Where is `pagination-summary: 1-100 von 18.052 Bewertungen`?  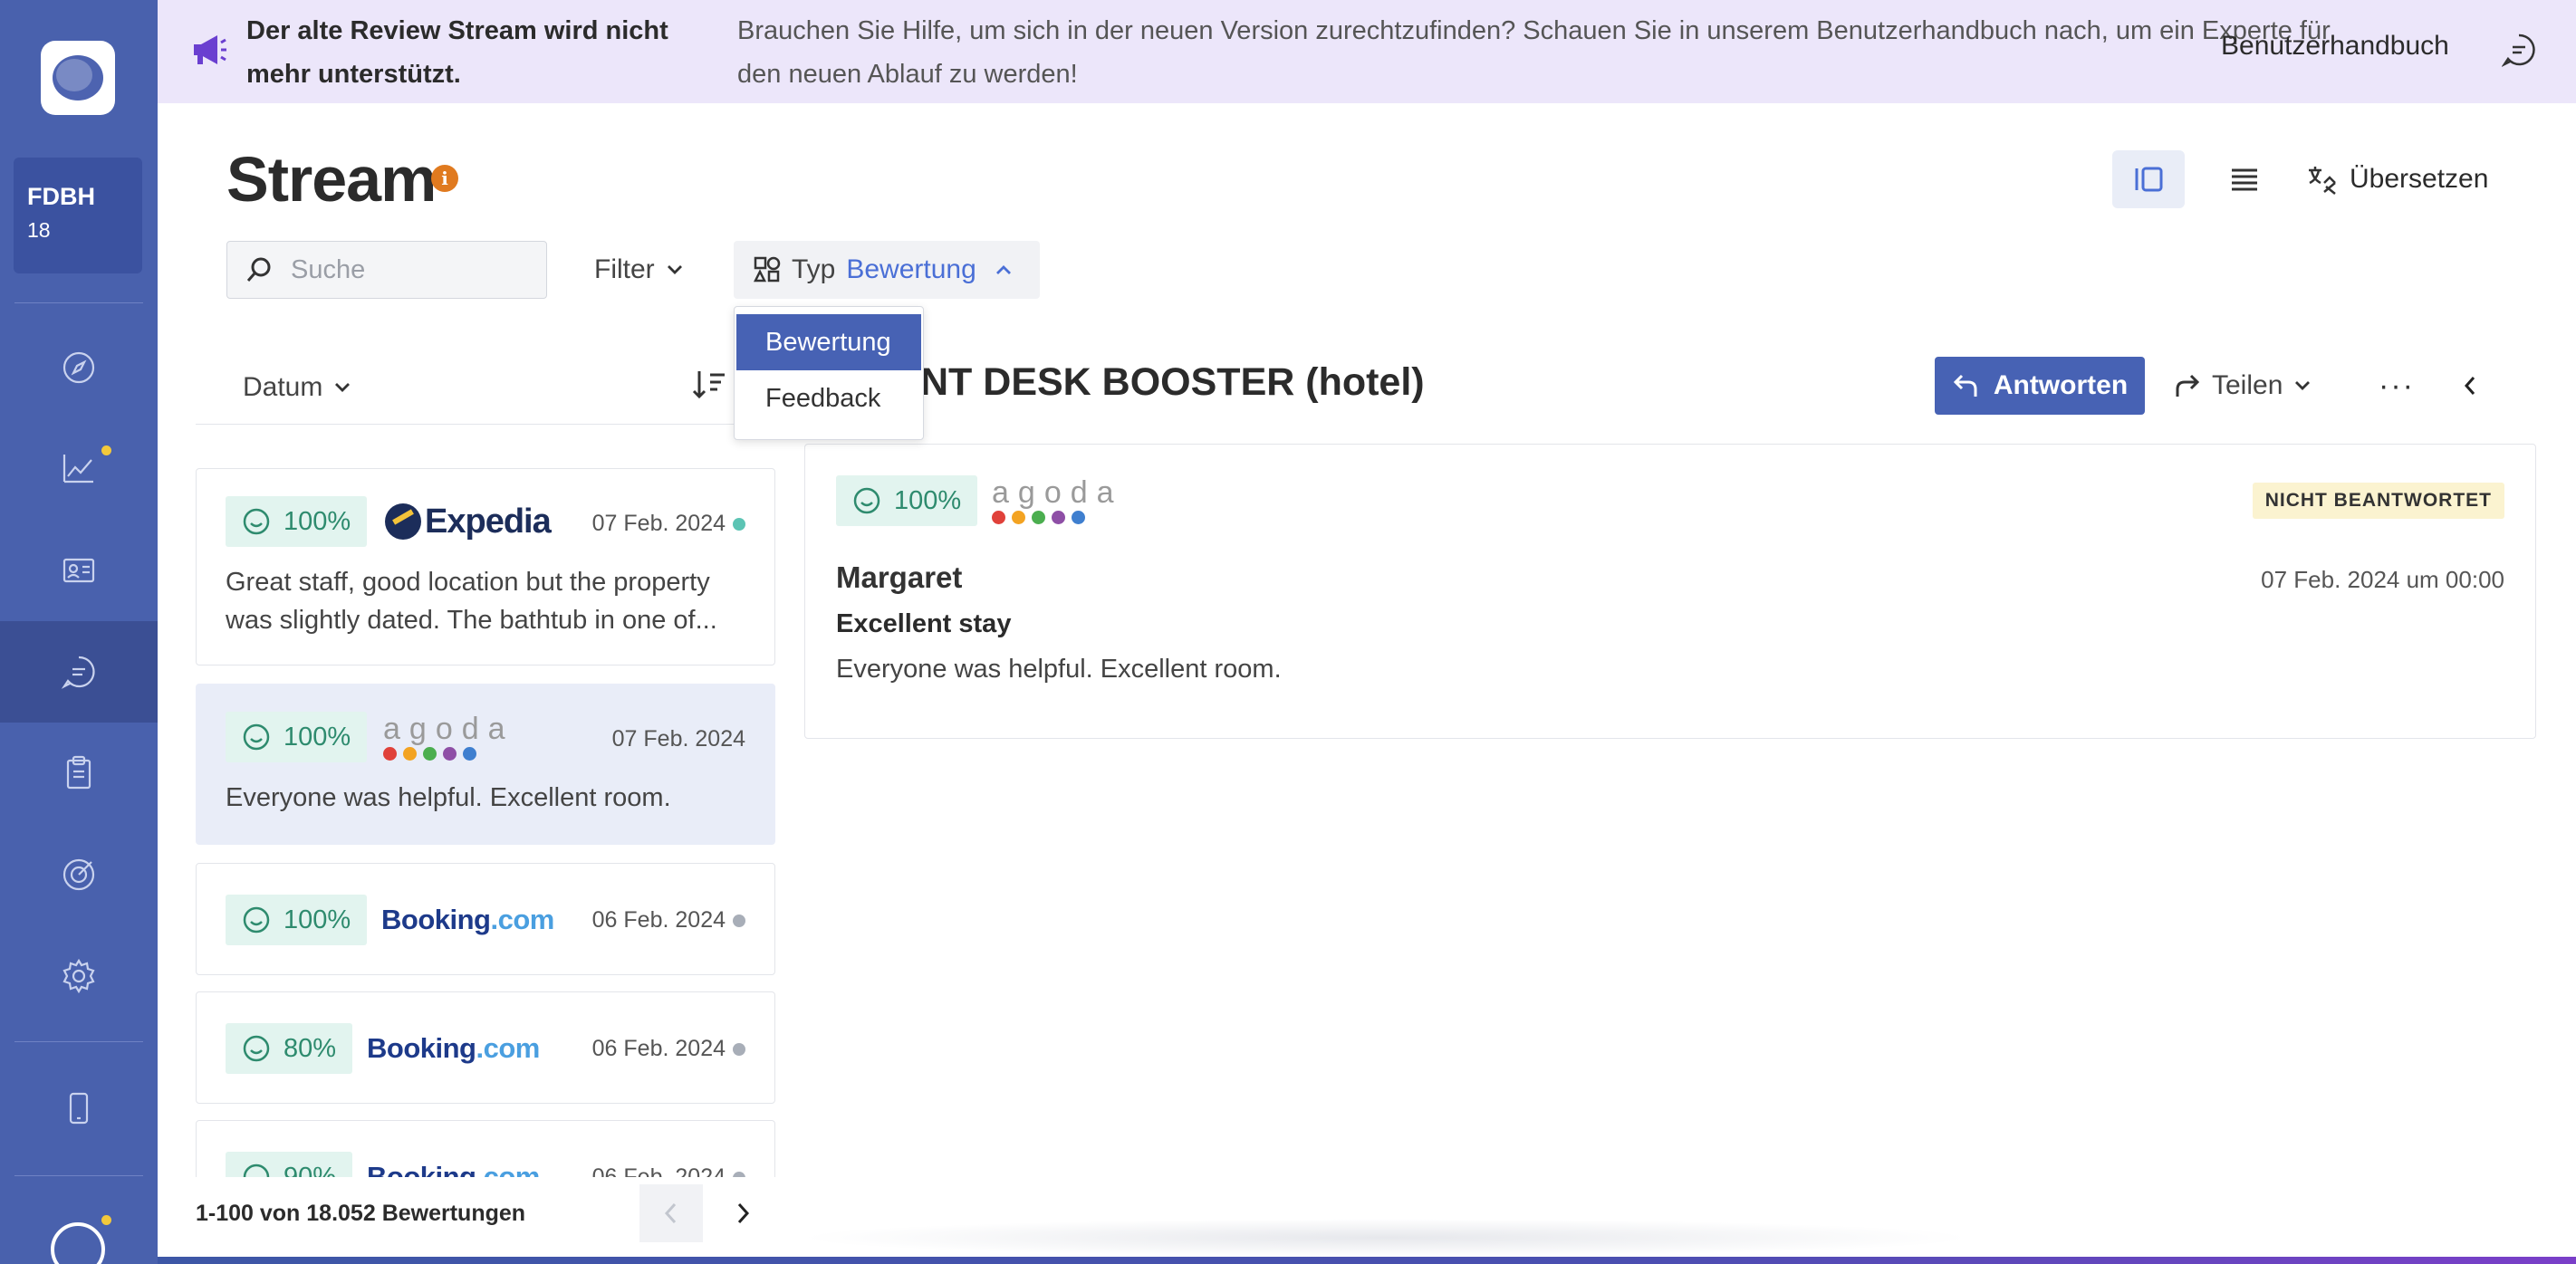 pagination-summary: 1-100 von 18.052 Bewertungen is located at coordinates (361, 1213).